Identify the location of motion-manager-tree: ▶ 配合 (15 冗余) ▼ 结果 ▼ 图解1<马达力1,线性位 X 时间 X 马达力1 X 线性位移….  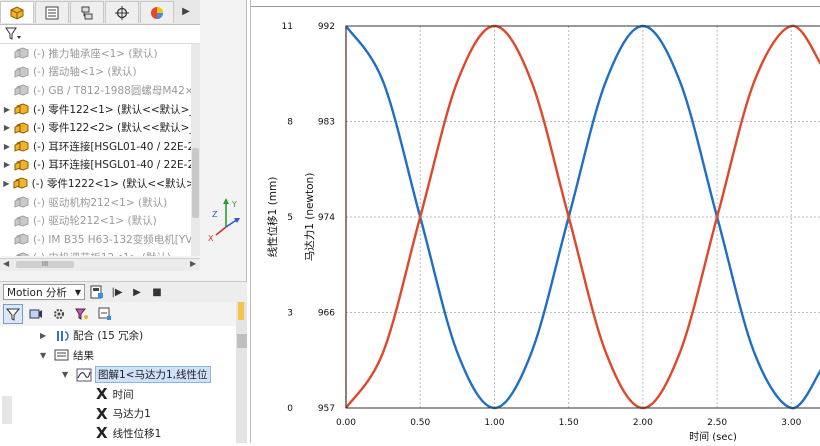
(118, 384).